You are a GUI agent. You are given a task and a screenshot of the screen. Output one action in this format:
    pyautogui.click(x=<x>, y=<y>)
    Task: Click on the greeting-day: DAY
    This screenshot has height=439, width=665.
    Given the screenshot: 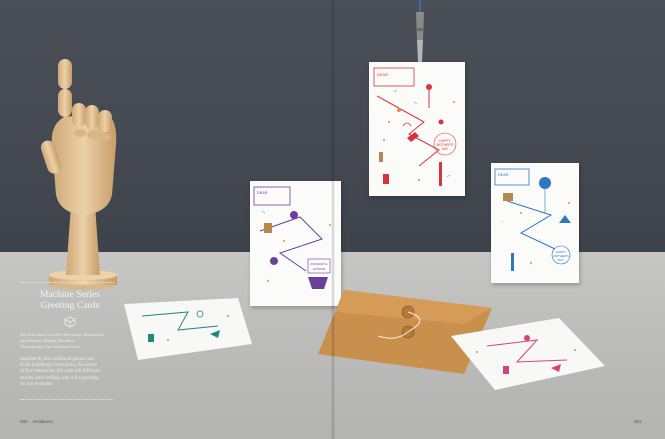 What is the action you would take?
    pyautogui.click(x=445, y=149)
    